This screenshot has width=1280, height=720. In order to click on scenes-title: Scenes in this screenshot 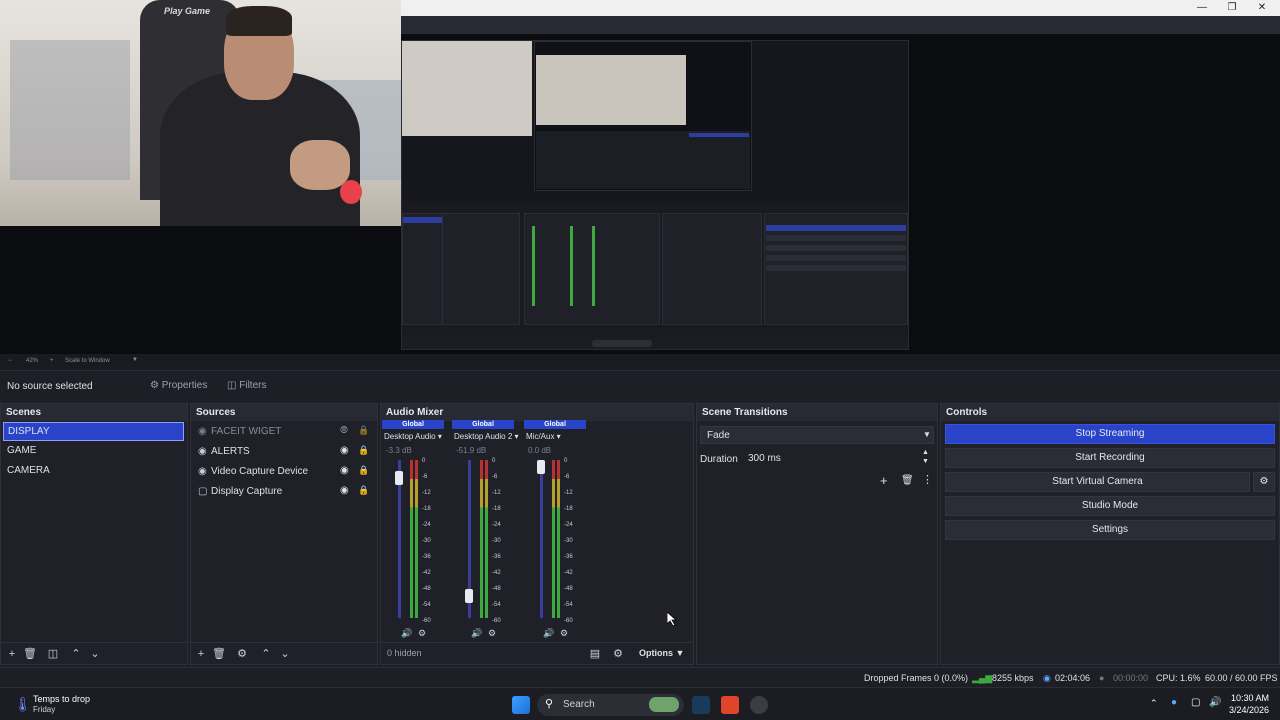, I will do `click(94, 412)`.